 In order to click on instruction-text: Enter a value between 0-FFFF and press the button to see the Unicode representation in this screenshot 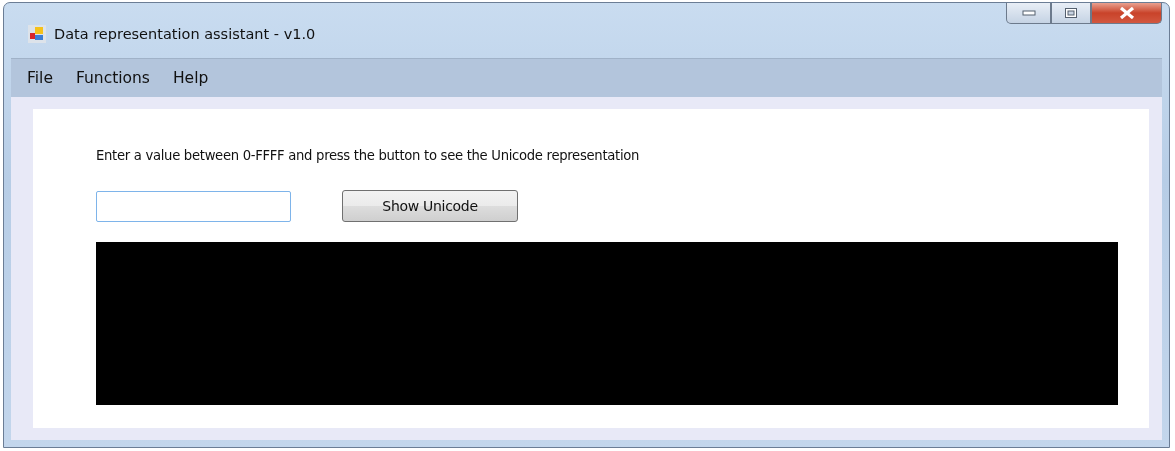, I will do `click(368, 156)`.